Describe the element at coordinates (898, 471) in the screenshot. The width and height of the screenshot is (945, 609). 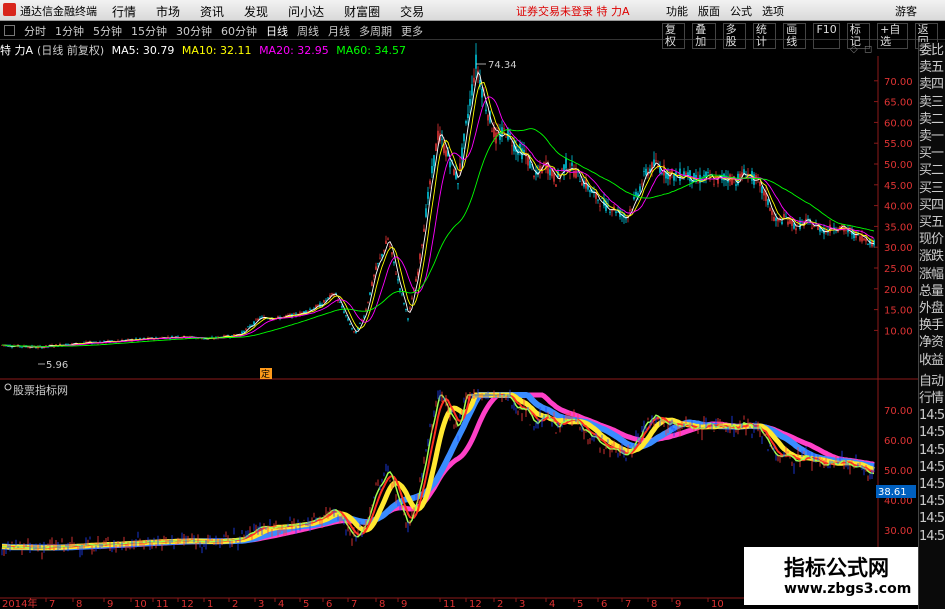
I see `sub-y-axis: 30.0040.0050.0060.0070.00` at that location.